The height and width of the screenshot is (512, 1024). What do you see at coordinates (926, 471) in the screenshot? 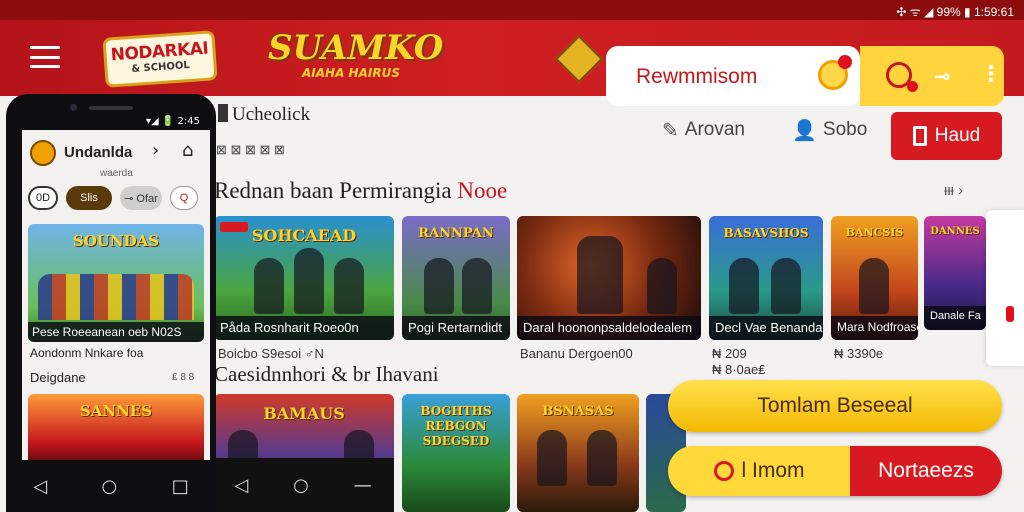
I see `cta-secondary-right: Nortaeezs` at bounding box center [926, 471].